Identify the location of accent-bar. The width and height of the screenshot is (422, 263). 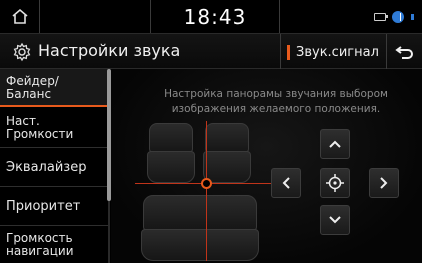
(288, 52).